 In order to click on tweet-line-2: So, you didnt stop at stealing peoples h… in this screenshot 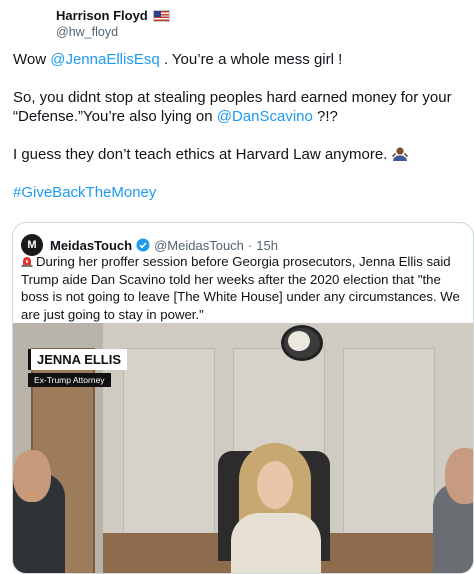, I will do `click(232, 107)`.